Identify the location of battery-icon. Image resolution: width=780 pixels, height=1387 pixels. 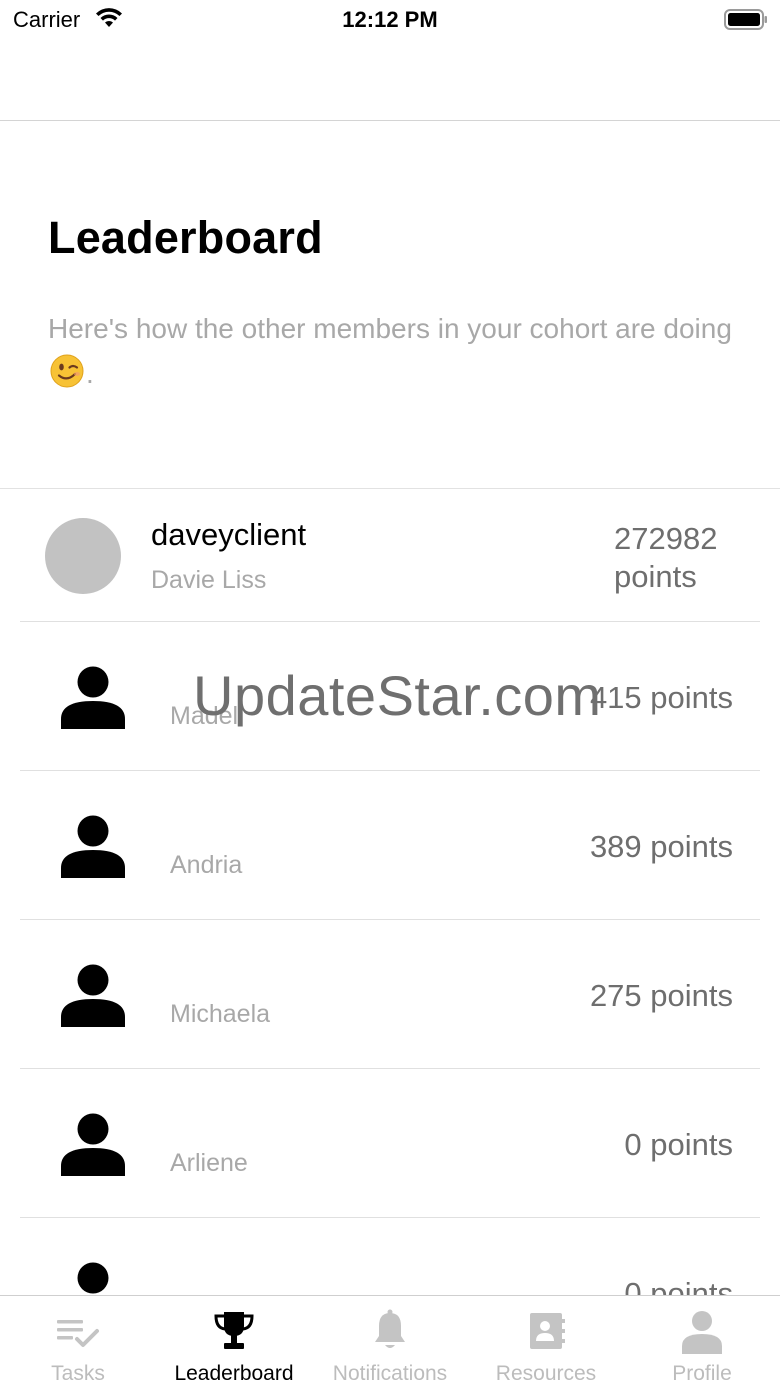
(745, 19).